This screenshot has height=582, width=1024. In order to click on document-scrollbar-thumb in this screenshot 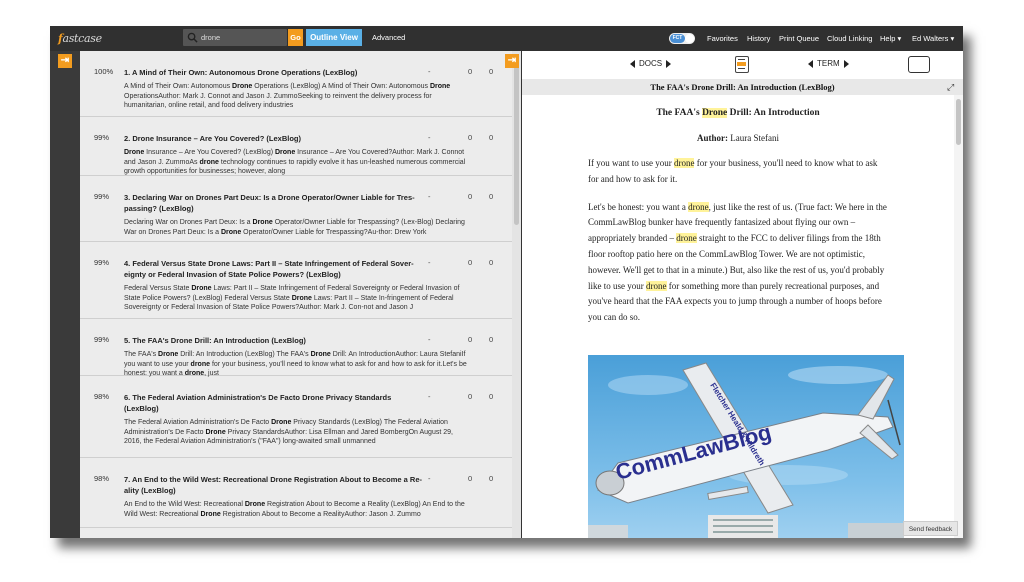, I will do `click(958, 122)`.